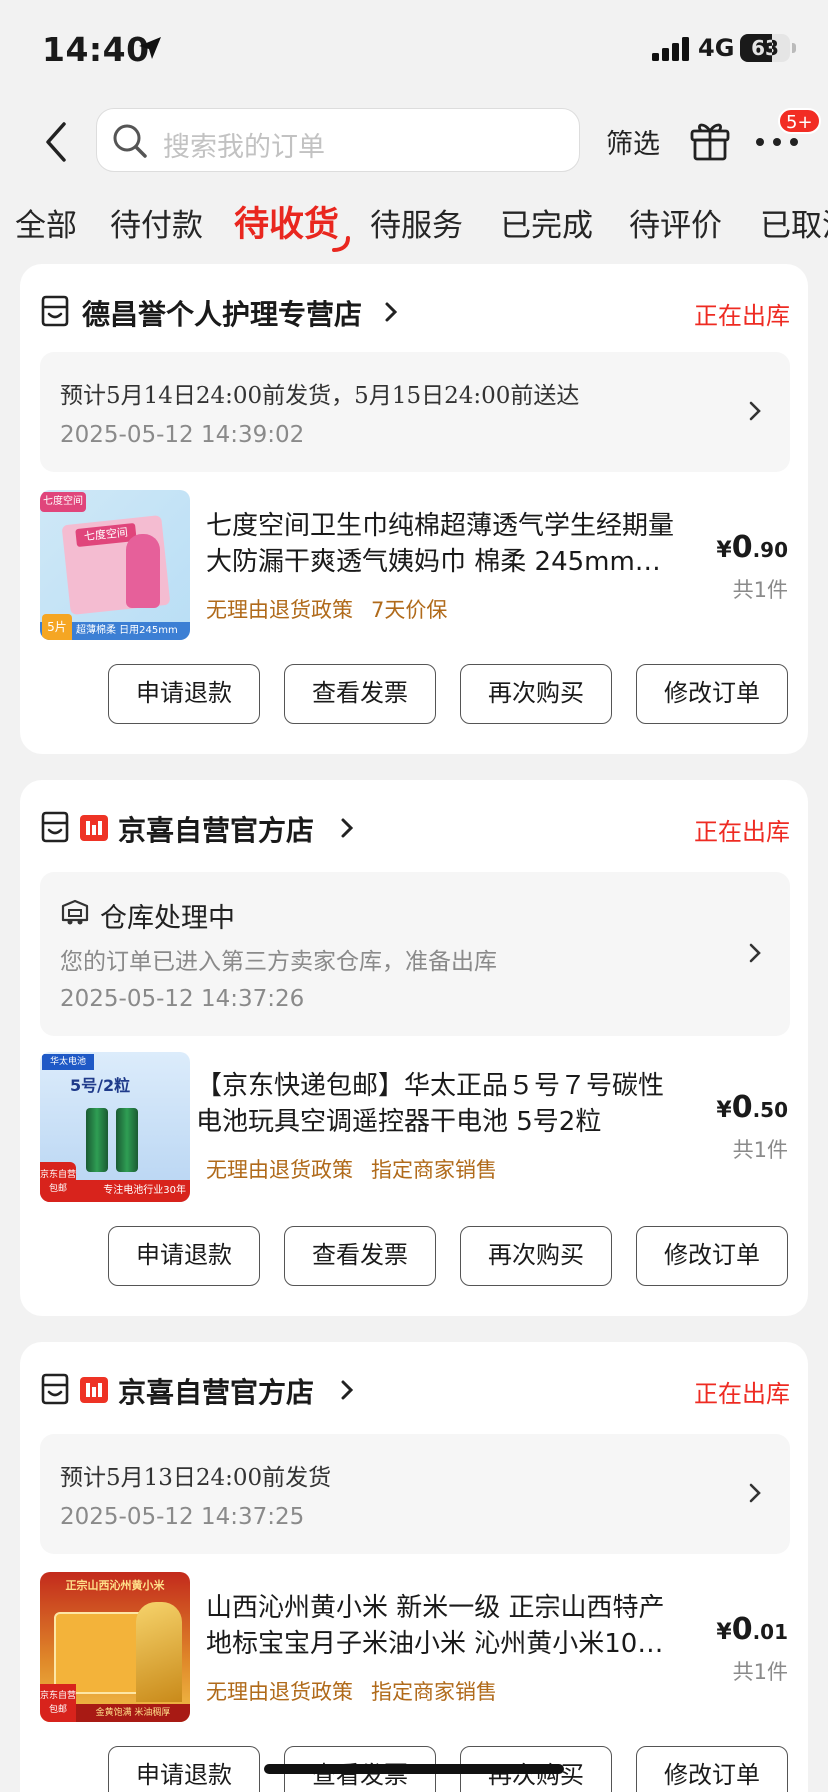  What do you see at coordinates (182, 1517) in the screenshot?
I see `info-timestamp: 2025-05-12 14:37:25` at bounding box center [182, 1517].